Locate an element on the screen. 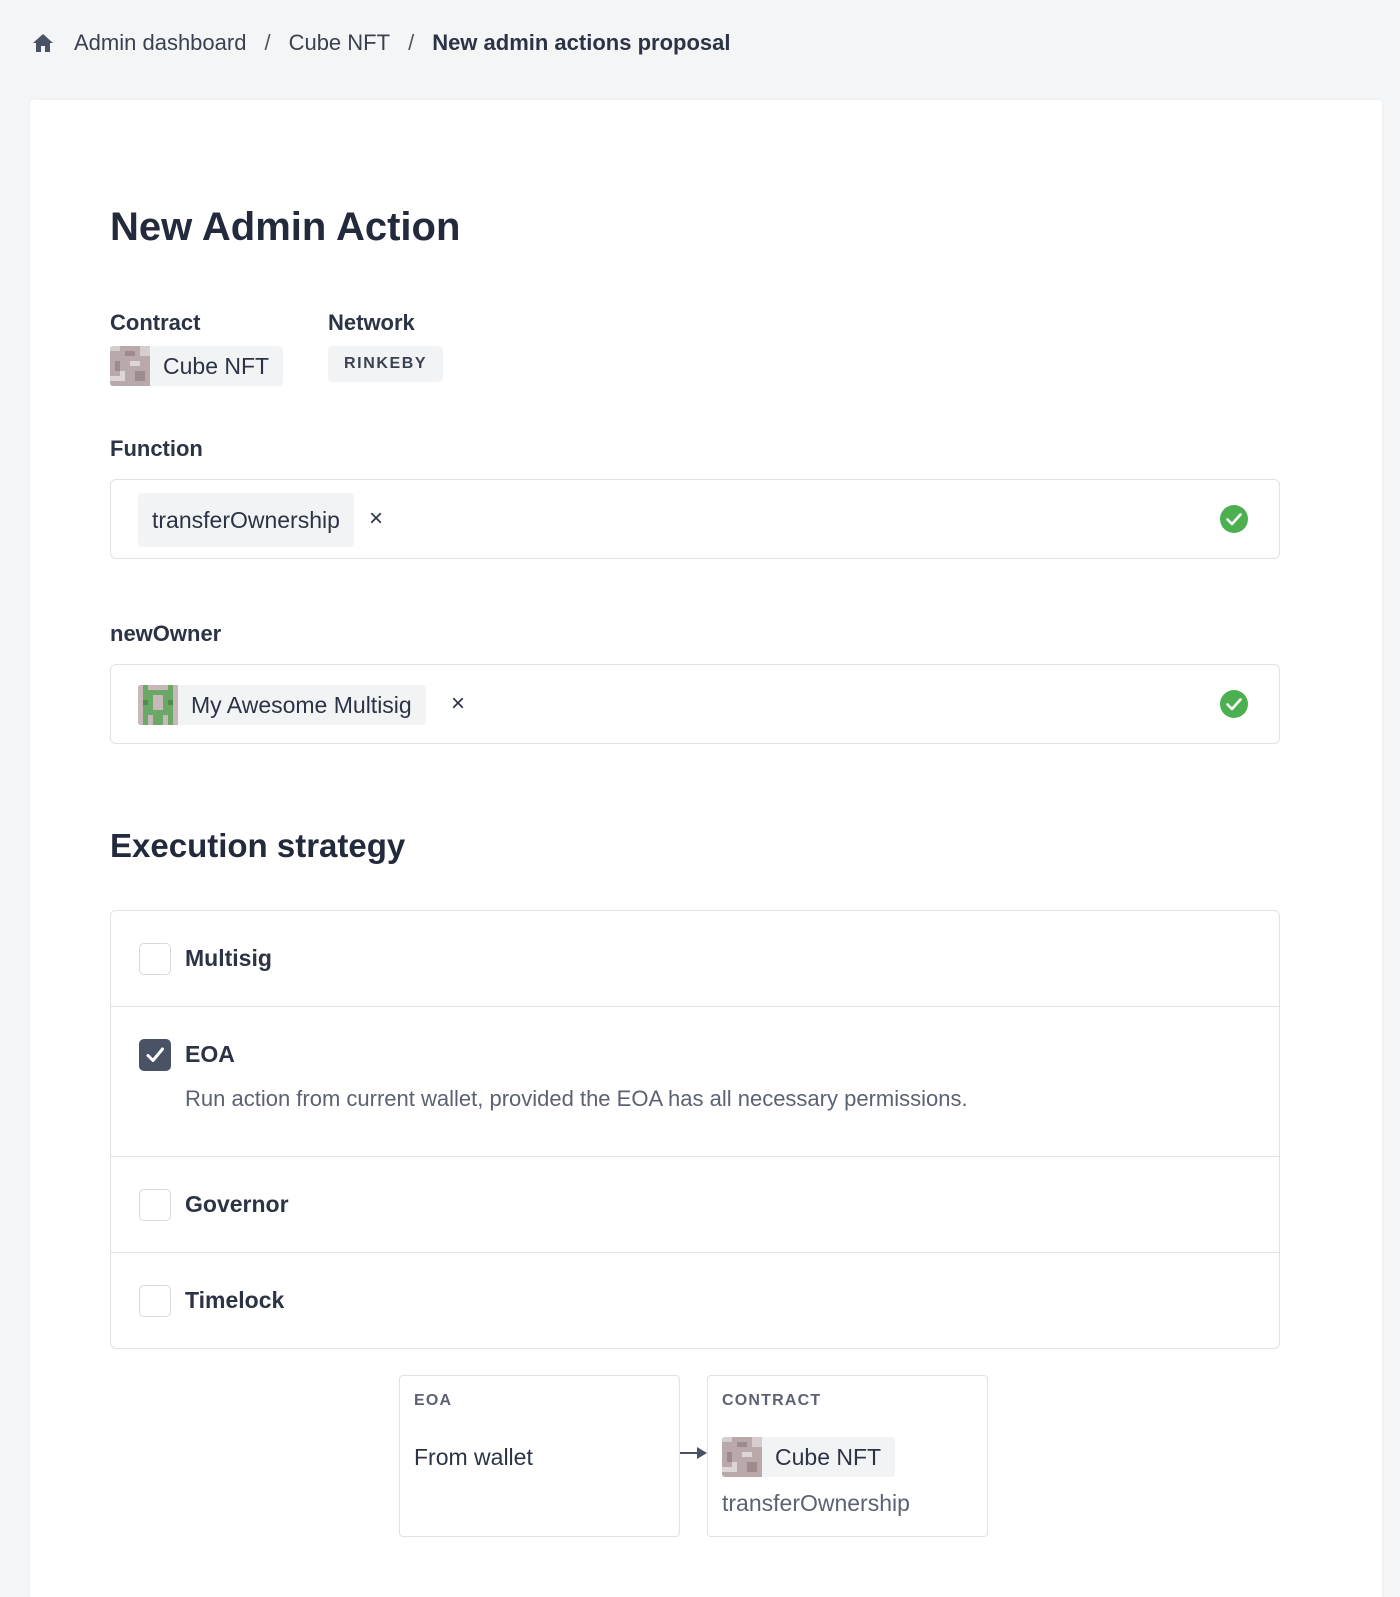 The width and height of the screenshot is (1400, 1597). flow-target-box: CONTRACT Cube NFT transferOwnership is located at coordinates (847, 1456).